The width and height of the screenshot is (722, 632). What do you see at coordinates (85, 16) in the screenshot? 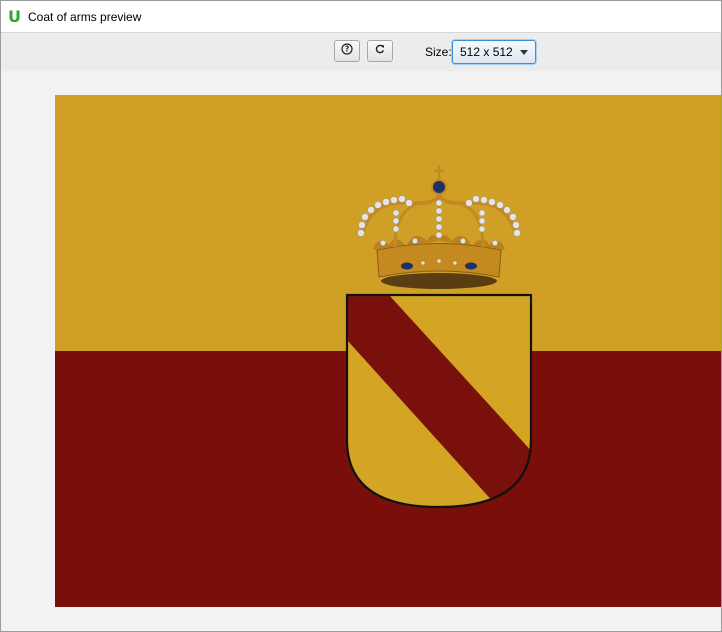
I see `window-title: Coat of arms preview` at bounding box center [85, 16].